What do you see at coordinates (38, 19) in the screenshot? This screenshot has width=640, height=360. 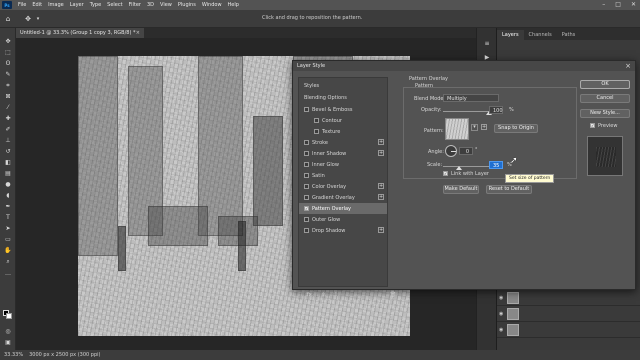 I see `chevron-down-icon: ▾` at bounding box center [38, 19].